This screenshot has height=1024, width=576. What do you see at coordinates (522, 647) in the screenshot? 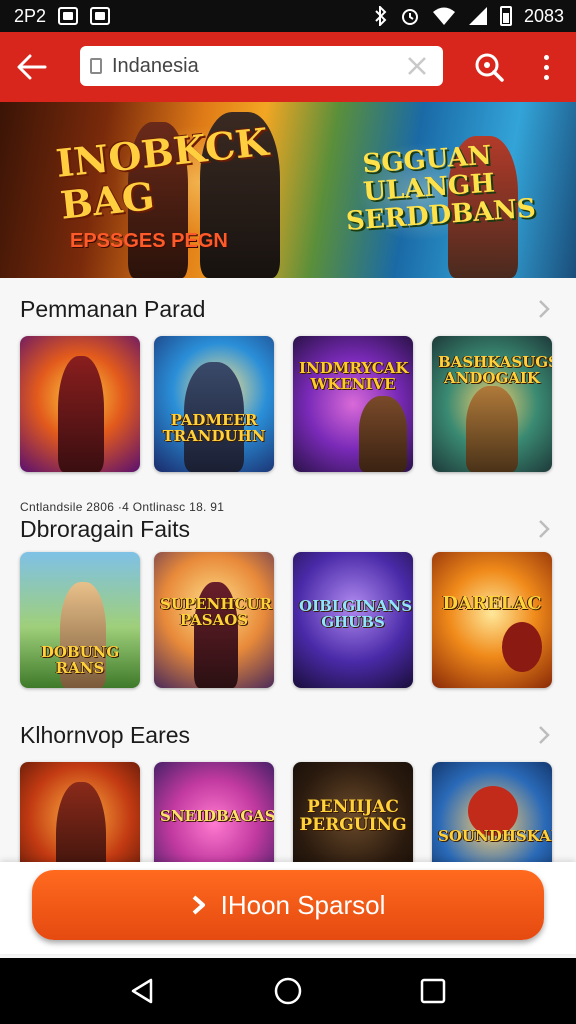
I see `game-shield` at bounding box center [522, 647].